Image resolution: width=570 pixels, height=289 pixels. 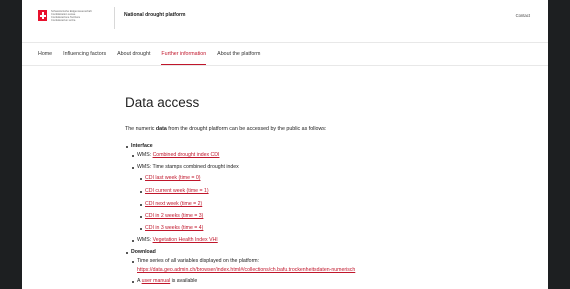 What do you see at coordinates (238, 54) in the screenshot?
I see `nav-item-about-platform: About the platform` at bounding box center [238, 54].